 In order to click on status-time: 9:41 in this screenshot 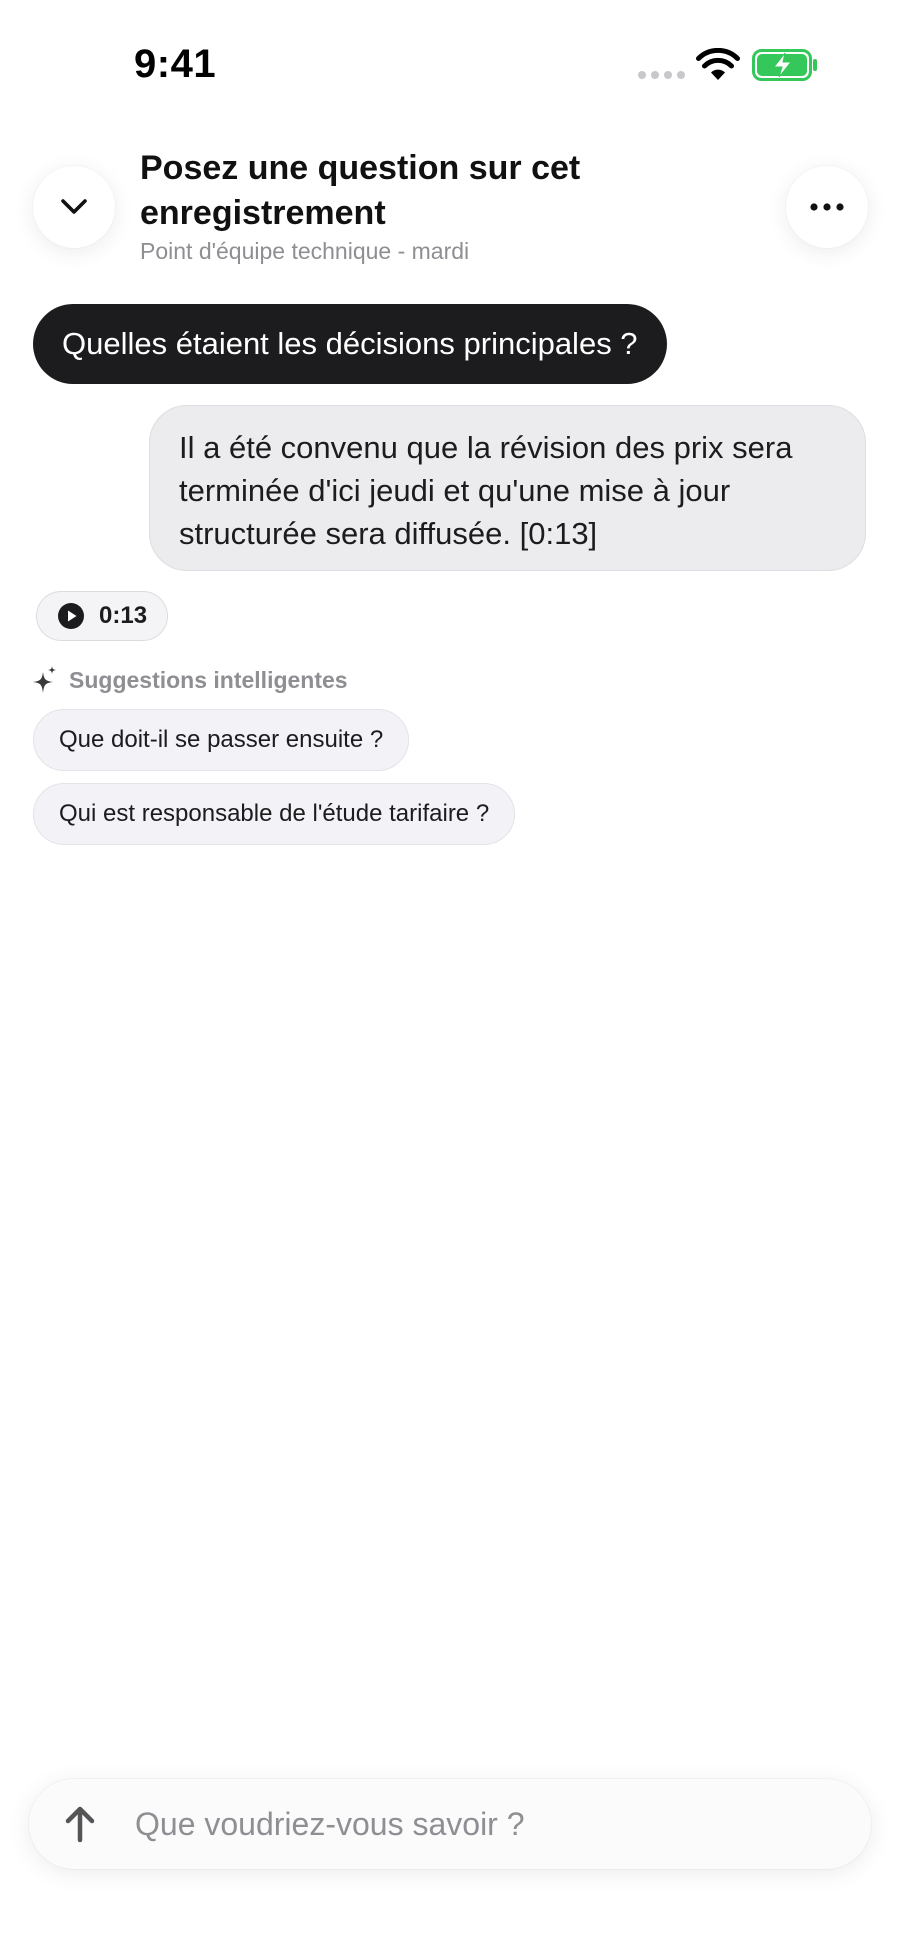, I will do `click(175, 64)`.